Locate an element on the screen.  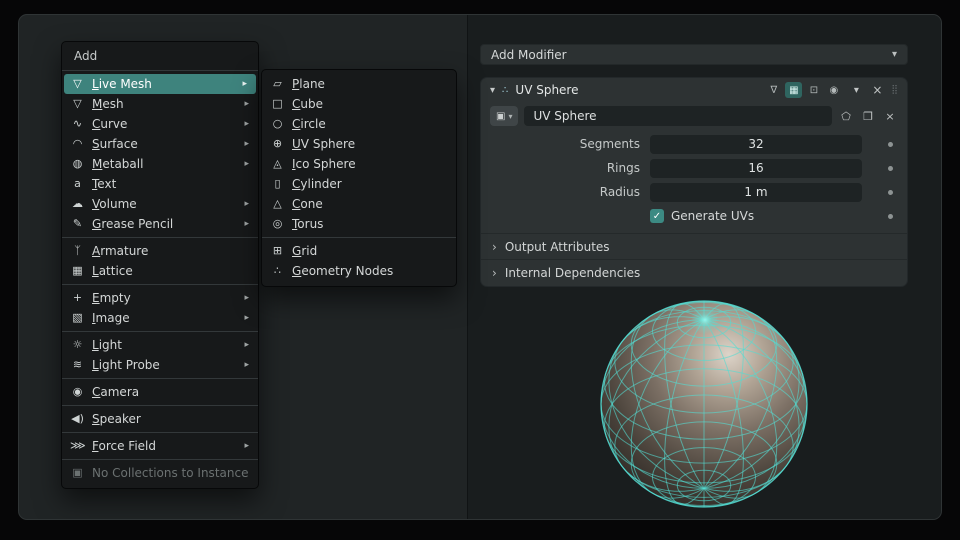
add-modifier-label: Add Modifier is located at coordinates (529, 54).